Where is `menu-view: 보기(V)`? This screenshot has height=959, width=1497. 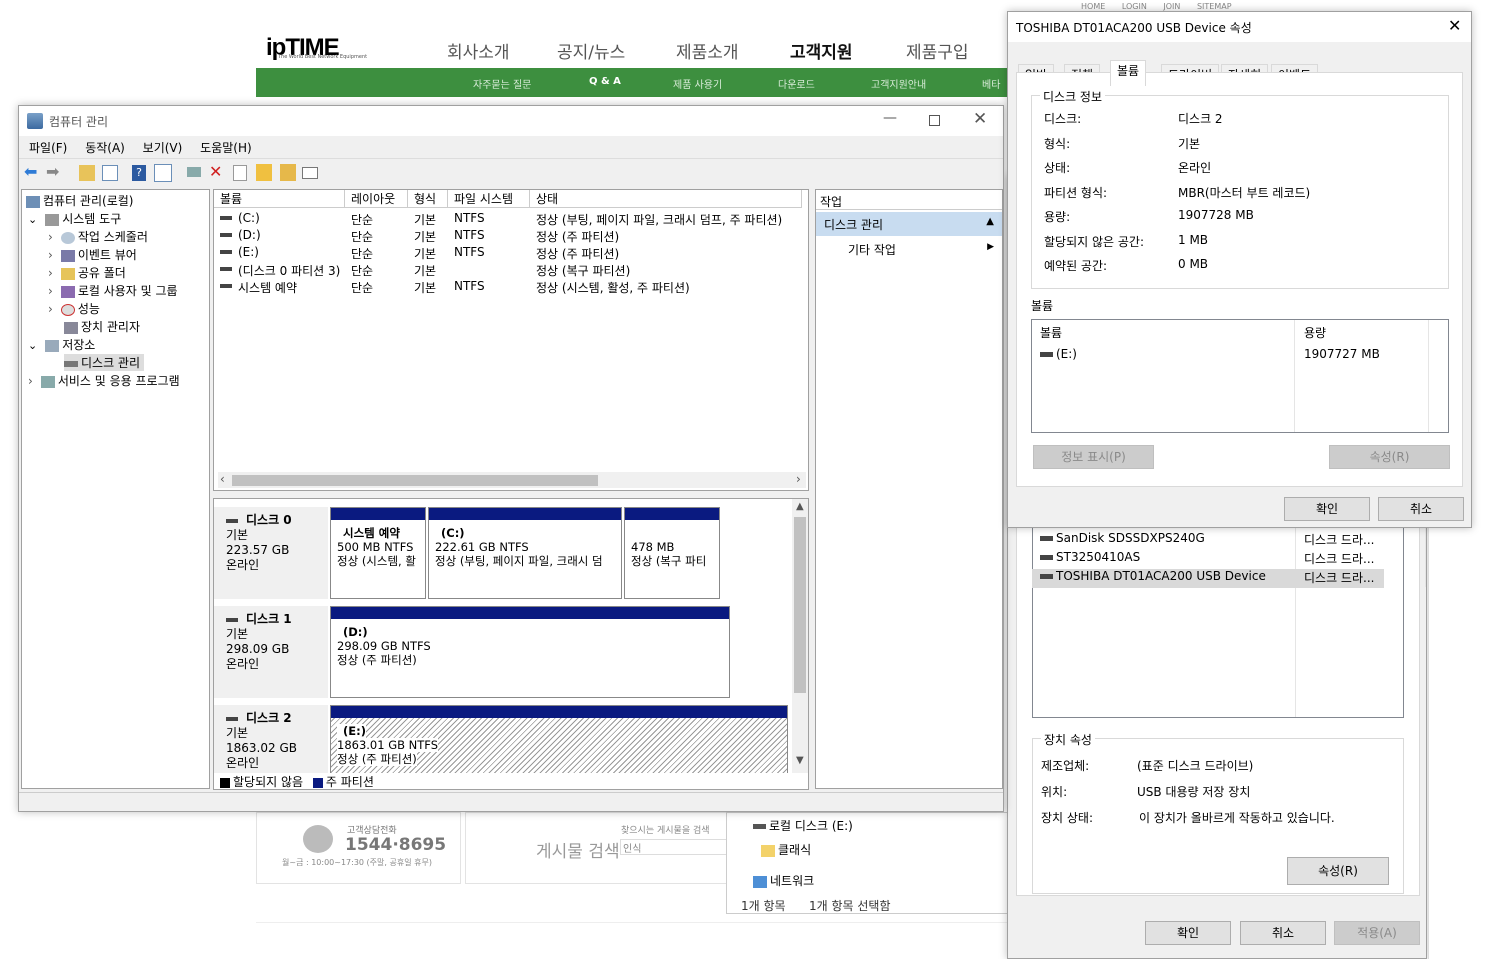 menu-view: 보기(V) is located at coordinates (163, 148).